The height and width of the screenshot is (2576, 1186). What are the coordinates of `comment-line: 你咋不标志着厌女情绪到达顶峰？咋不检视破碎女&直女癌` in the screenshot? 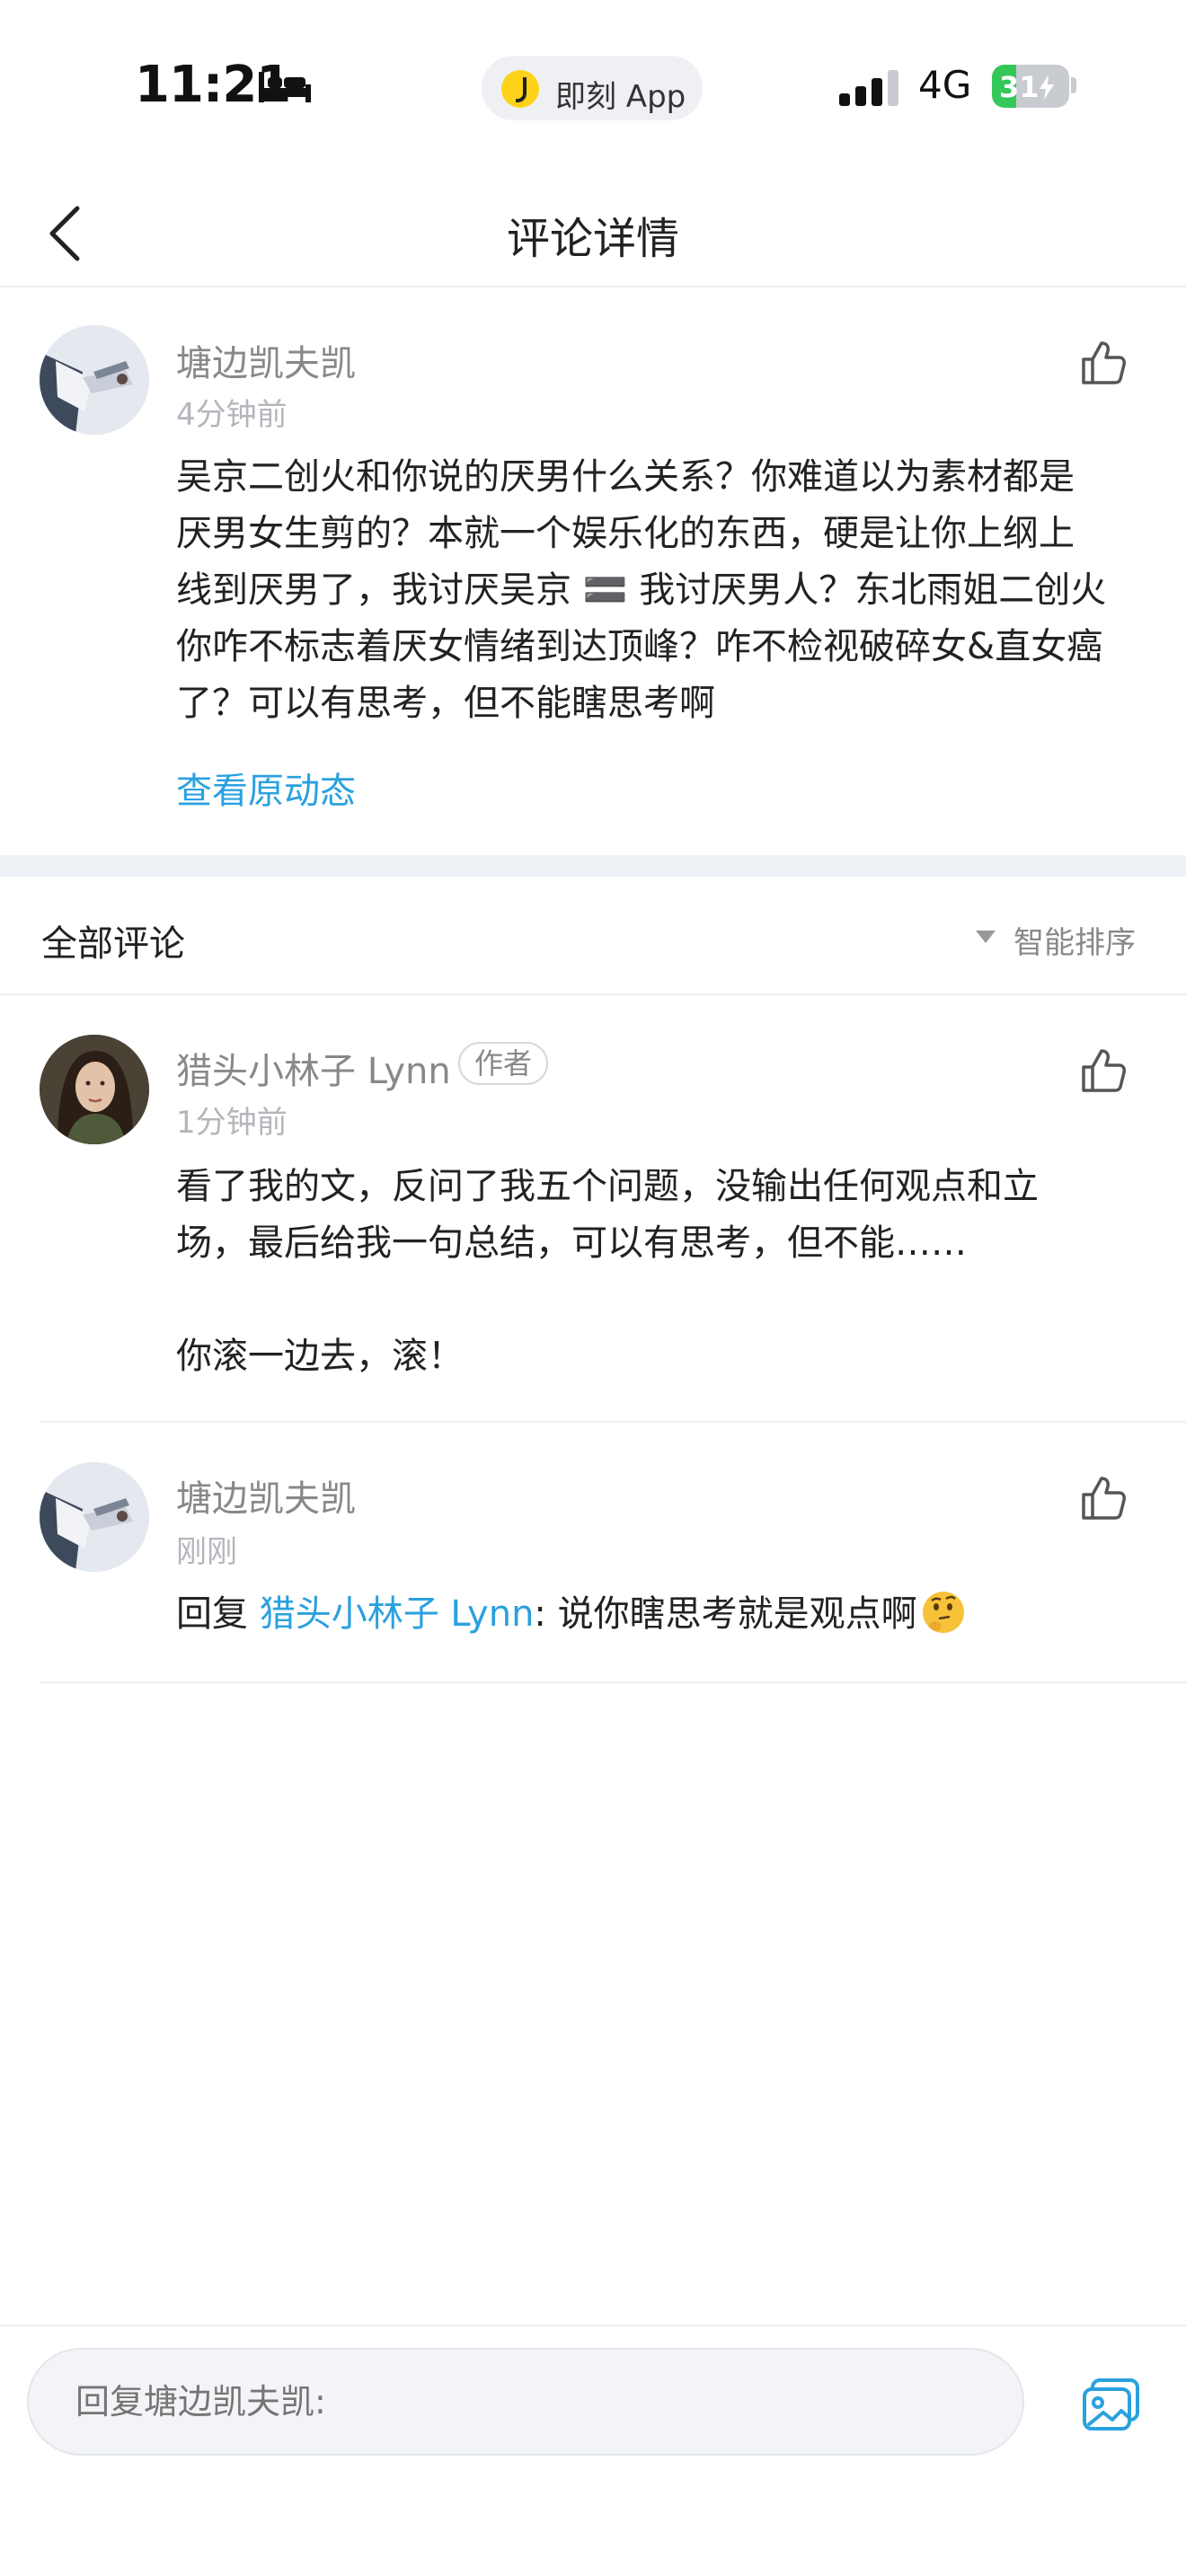 It's located at (639, 646).